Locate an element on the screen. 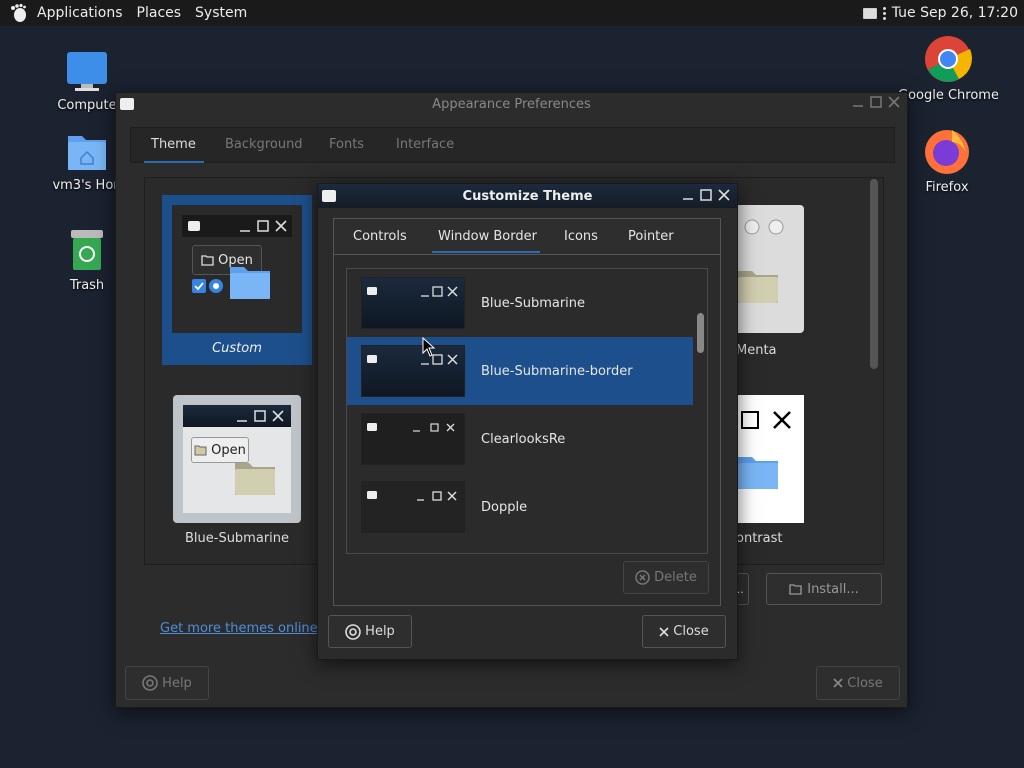 The width and height of the screenshot is (1024, 768). appearance-titlebar: Appearance Preferences is located at coordinates (511, 104).